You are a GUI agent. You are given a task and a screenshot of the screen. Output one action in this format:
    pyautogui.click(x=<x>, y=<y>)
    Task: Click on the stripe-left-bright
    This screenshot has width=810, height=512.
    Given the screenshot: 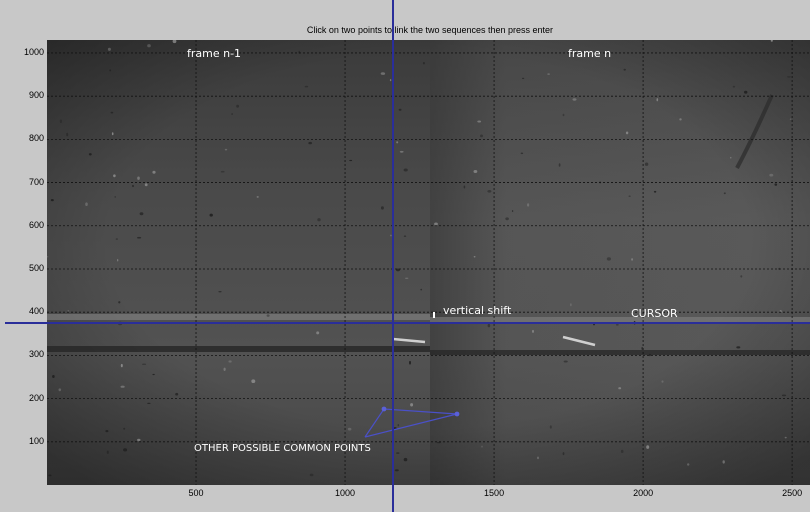 What is the action you would take?
    pyautogui.click(x=238, y=317)
    